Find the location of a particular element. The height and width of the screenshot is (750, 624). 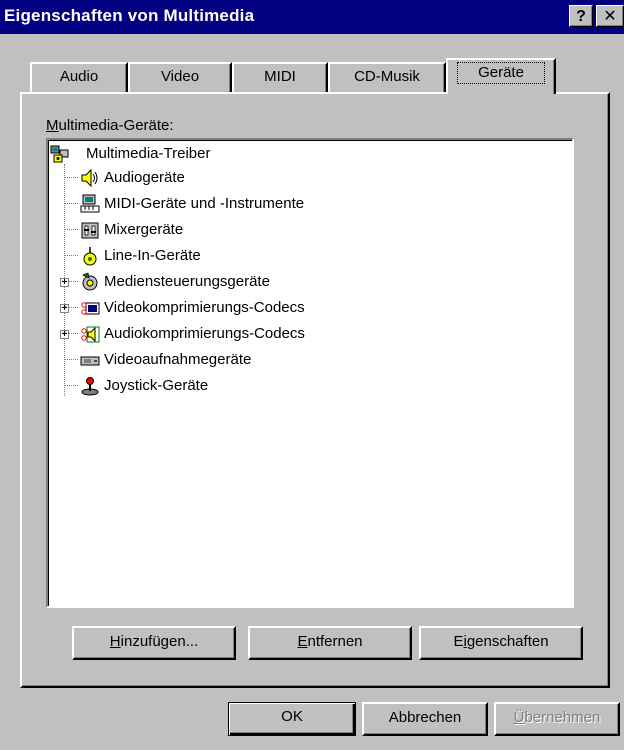

tree-item-midi: MIDI-Geräte und -Instrumente is located at coordinates (248, 204).